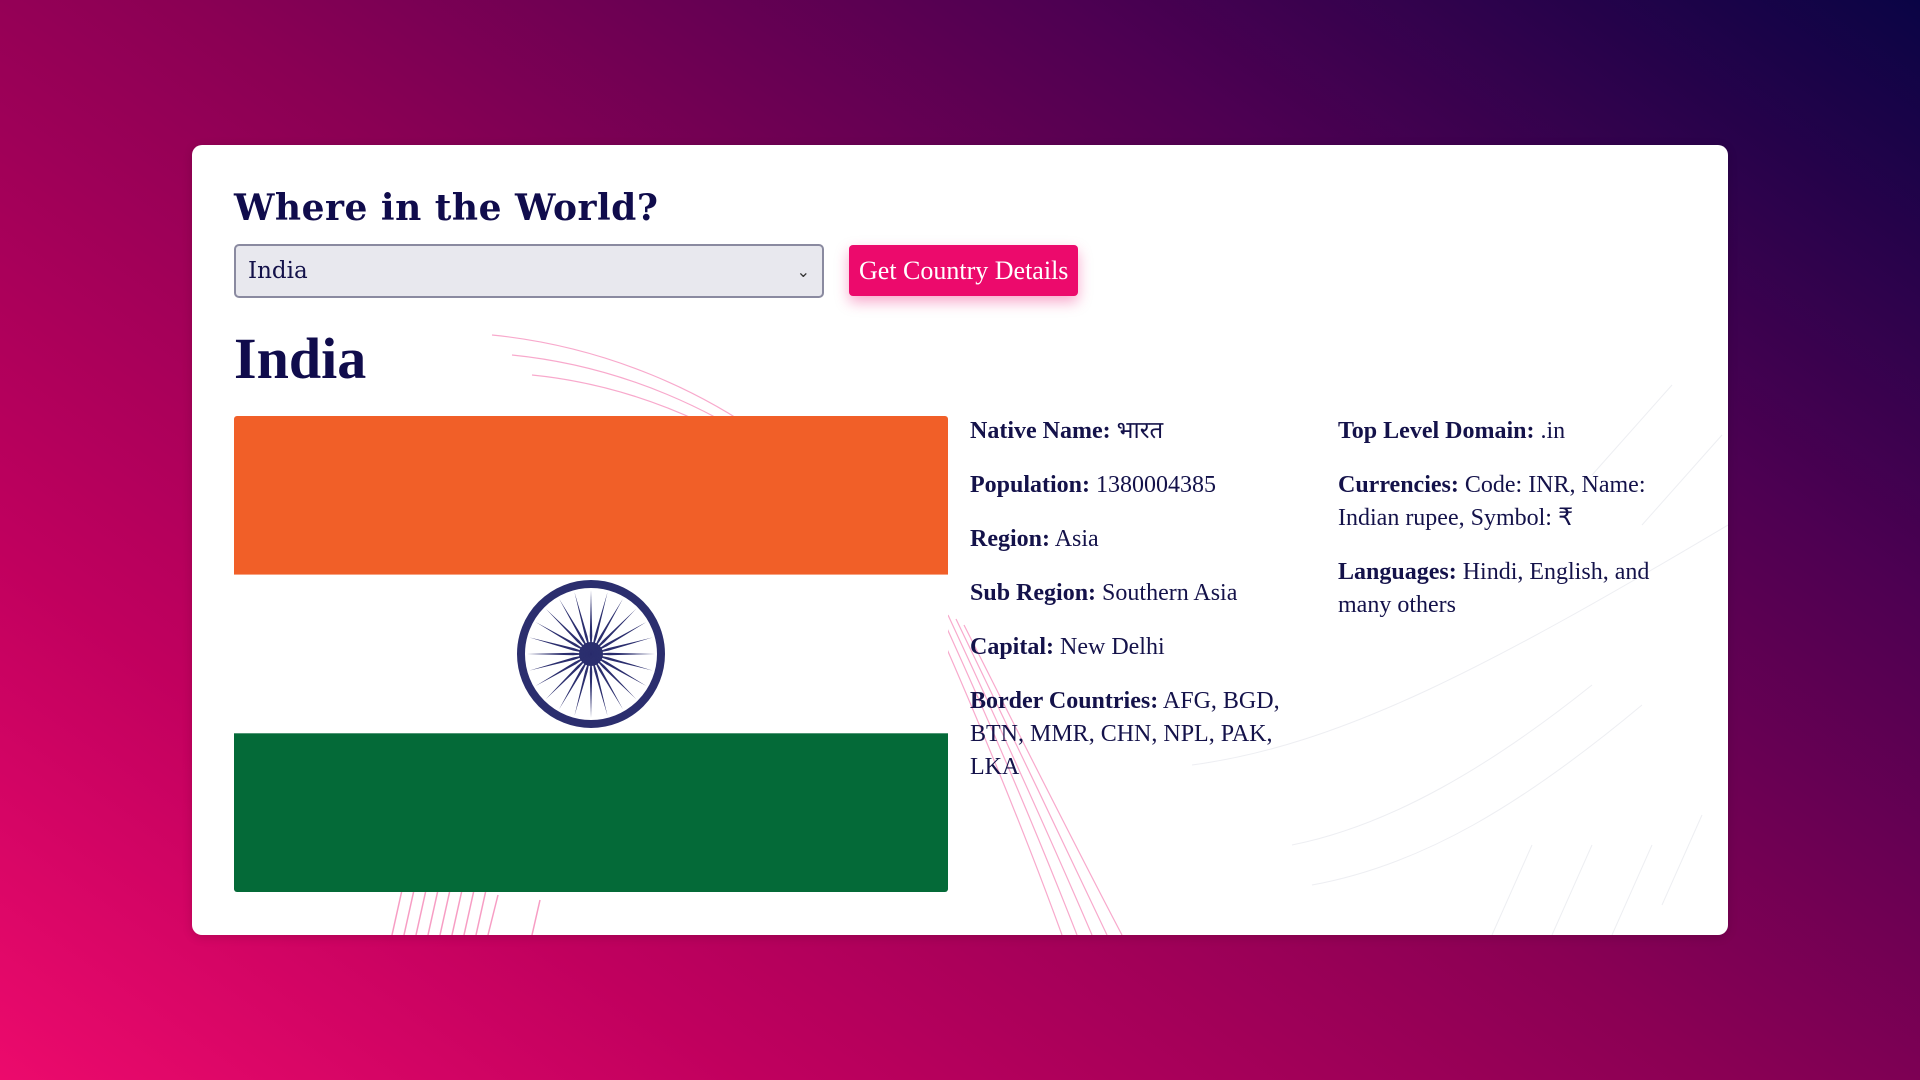 The height and width of the screenshot is (1080, 1920). Describe the element at coordinates (1104, 593) in the screenshot. I see `sub-region-row: Sub Region: Southern Asia` at that location.